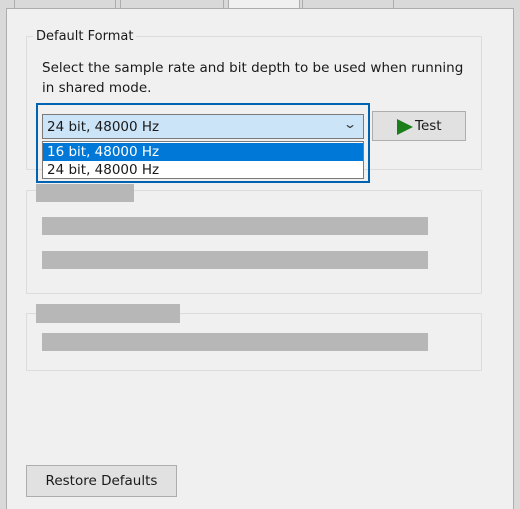 Image resolution: width=520 pixels, height=509 pixels. I want to click on format-combobox: 24 bit, 48000 Hz ⌄, so click(203, 126).